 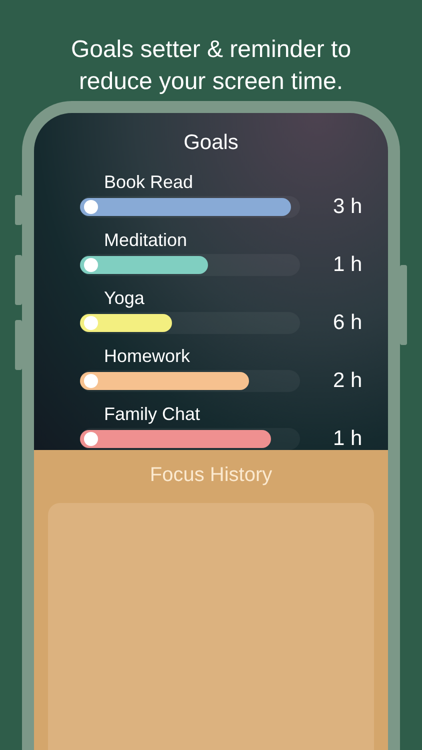 What do you see at coordinates (211, 143) in the screenshot?
I see `screen-title: Goals` at bounding box center [211, 143].